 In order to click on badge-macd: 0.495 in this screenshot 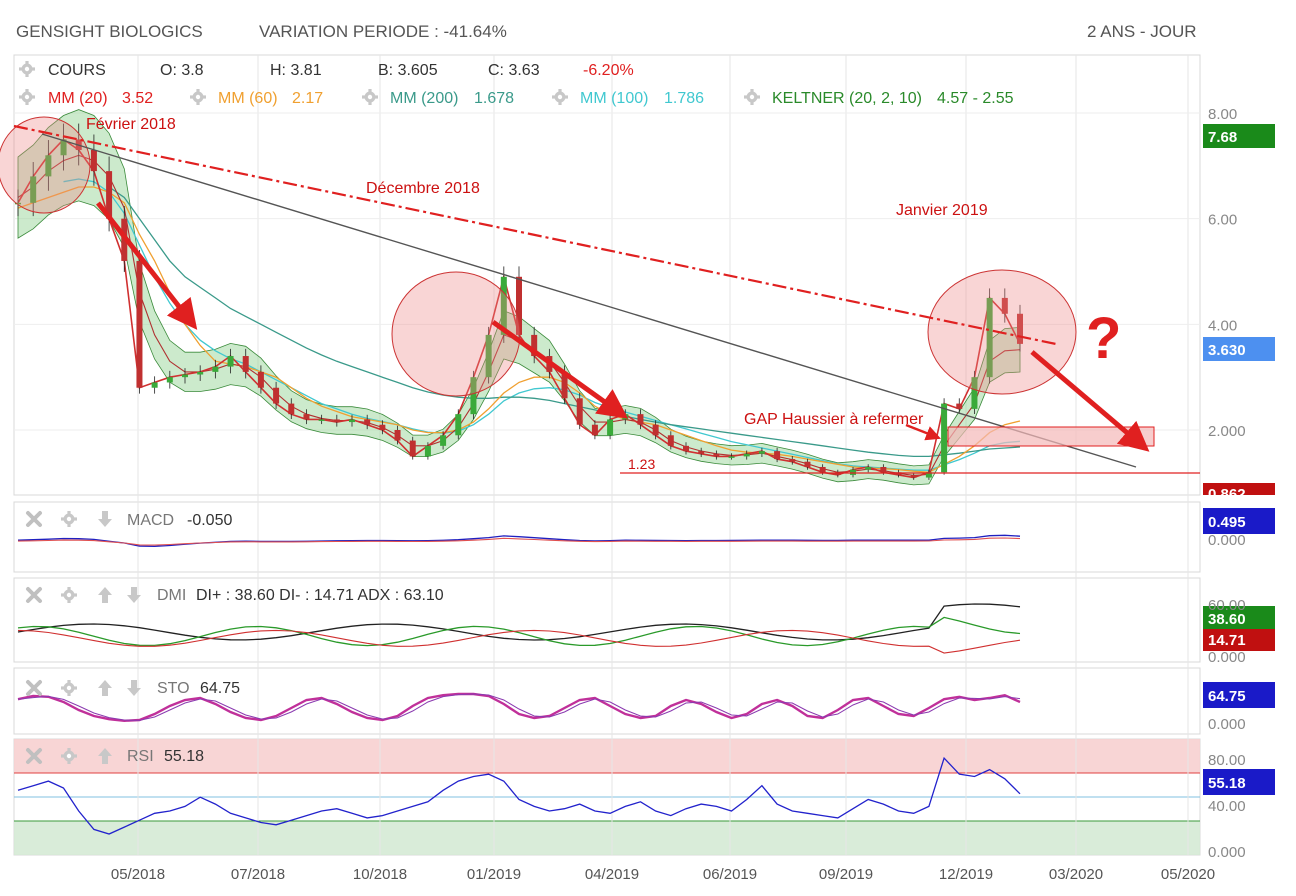, I will do `click(1227, 522)`.